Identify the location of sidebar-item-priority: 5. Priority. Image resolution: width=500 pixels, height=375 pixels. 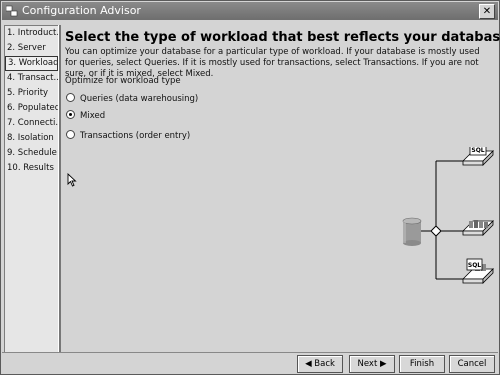
(31, 93).